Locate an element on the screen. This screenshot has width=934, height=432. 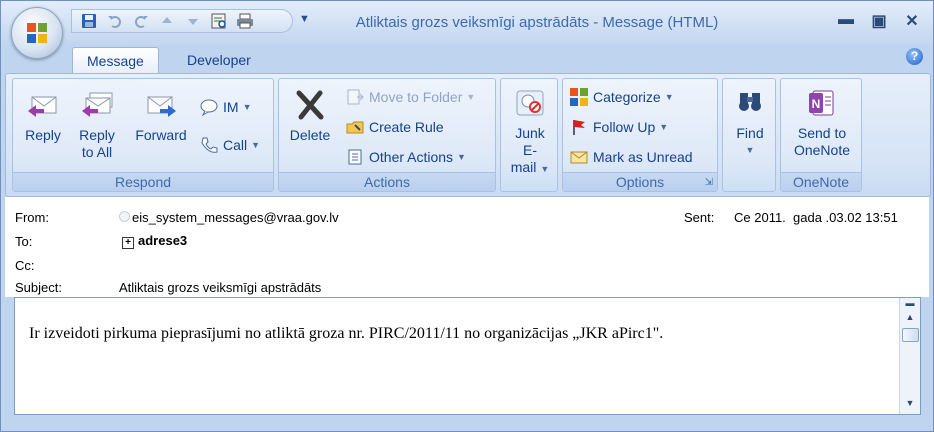
create-rule-label: Create Rule is located at coordinates (406, 127).